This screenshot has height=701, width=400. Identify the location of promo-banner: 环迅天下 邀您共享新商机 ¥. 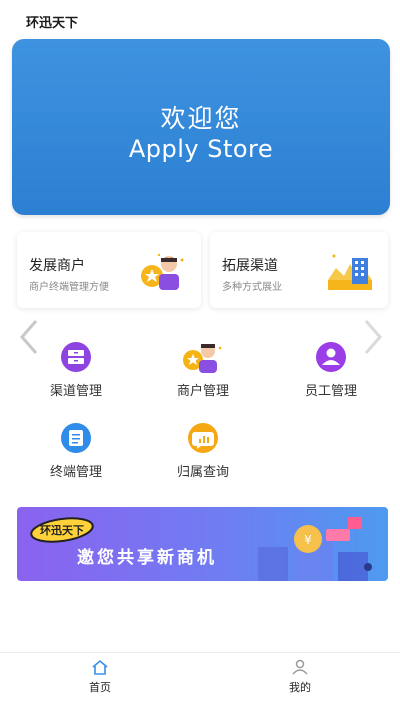
(202, 544).